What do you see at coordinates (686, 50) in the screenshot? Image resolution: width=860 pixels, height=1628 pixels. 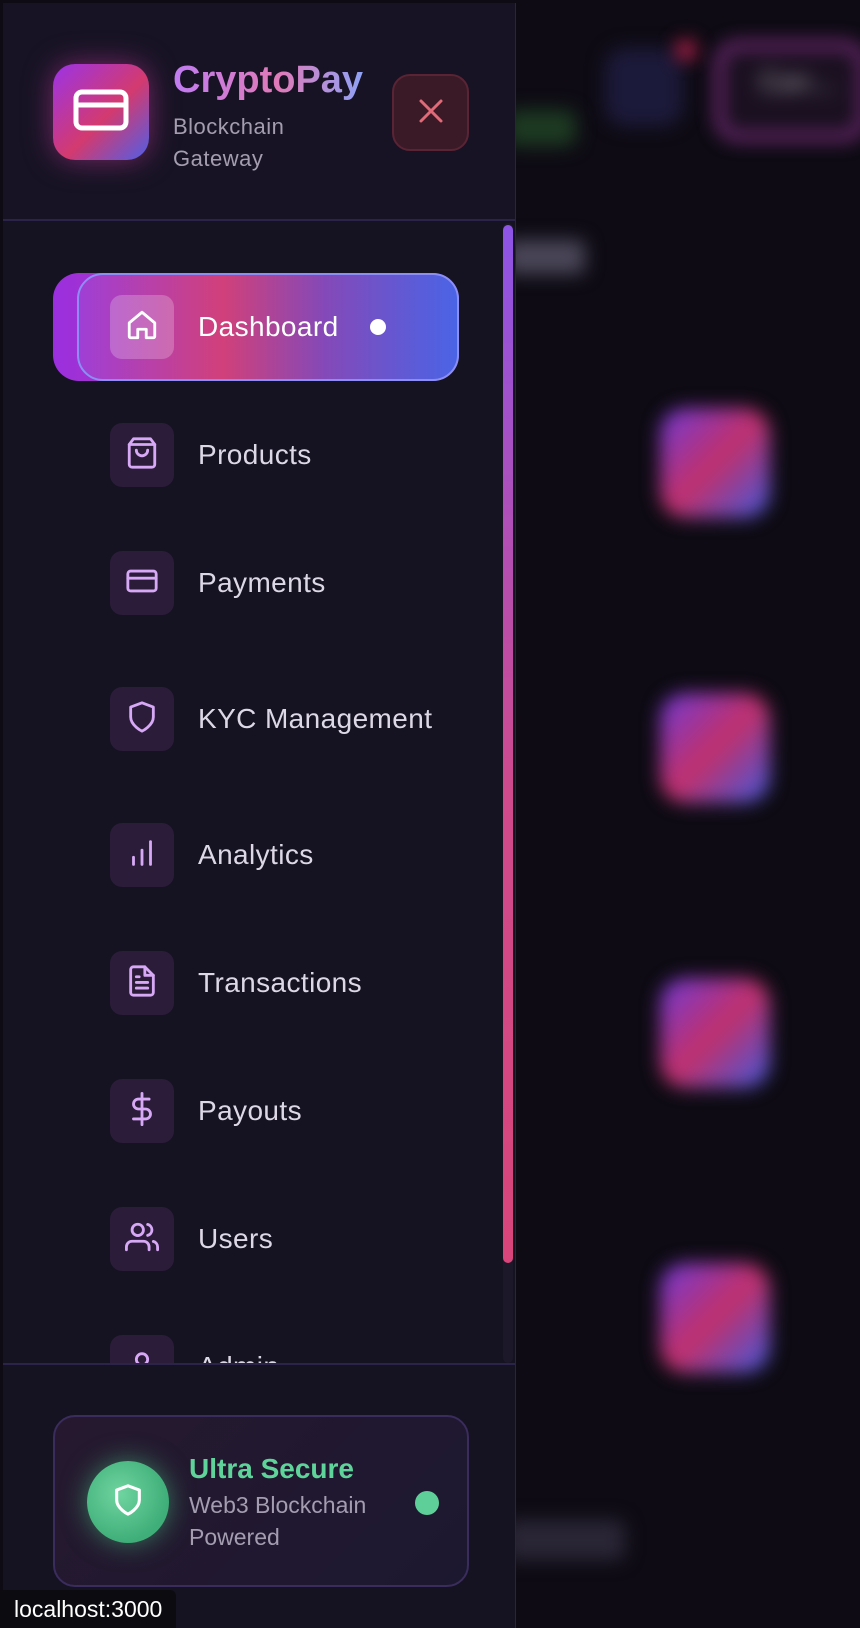 I see `bg-notification-dot` at bounding box center [686, 50].